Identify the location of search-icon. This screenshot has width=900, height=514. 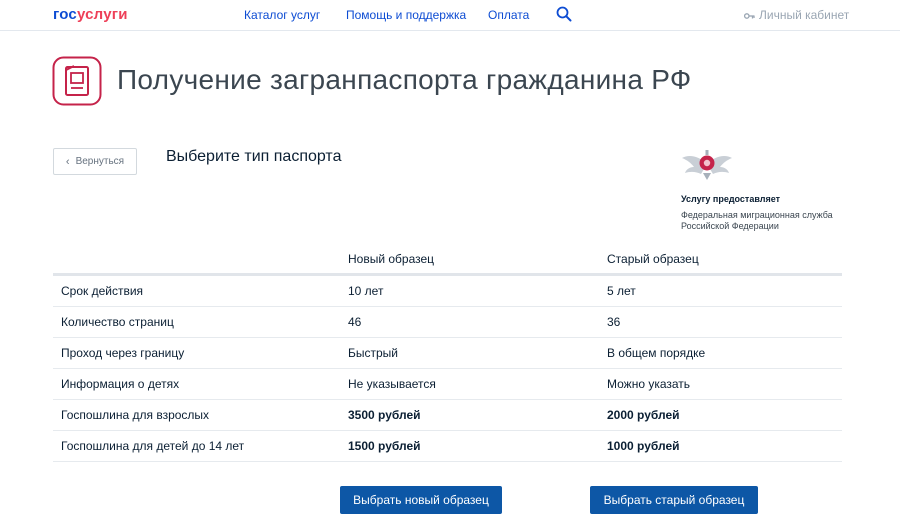
(564, 14).